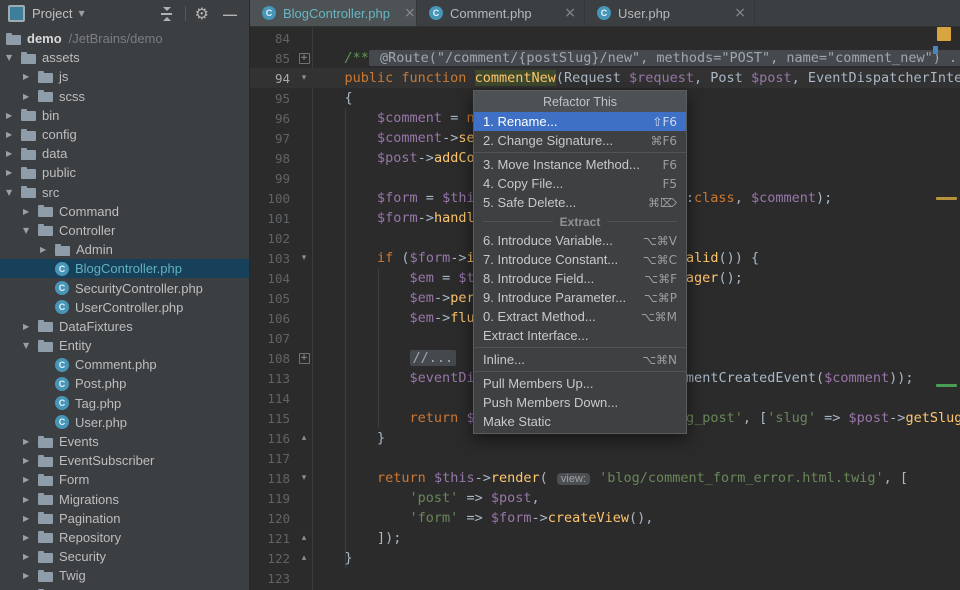 Image resolution: width=960 pixels, height=590 pixels. What do you see at coordinates (124, 479) in the screenshot?
I see `tree-item-form: ▶ Form` at bounding box center [124, 479].